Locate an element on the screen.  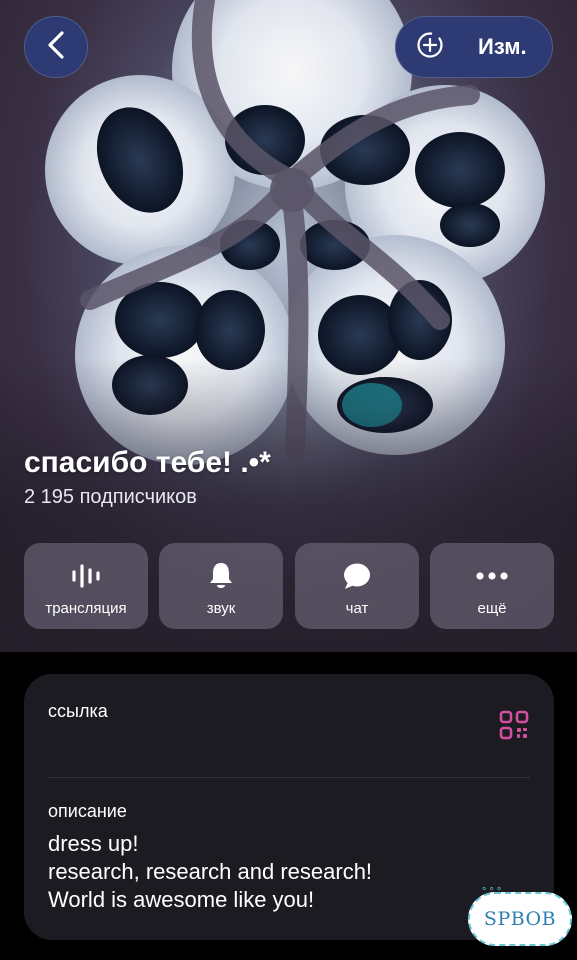
link-label: ссылка is located at coordinates (78, 711).